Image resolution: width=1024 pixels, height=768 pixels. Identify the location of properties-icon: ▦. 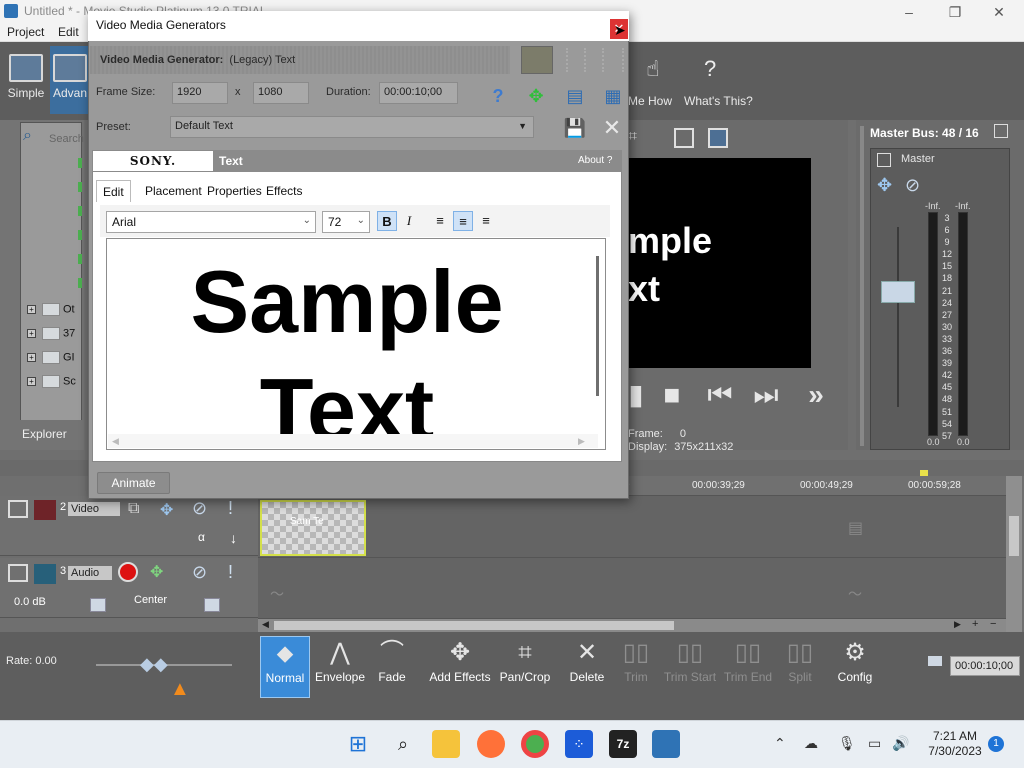
(613, 96).